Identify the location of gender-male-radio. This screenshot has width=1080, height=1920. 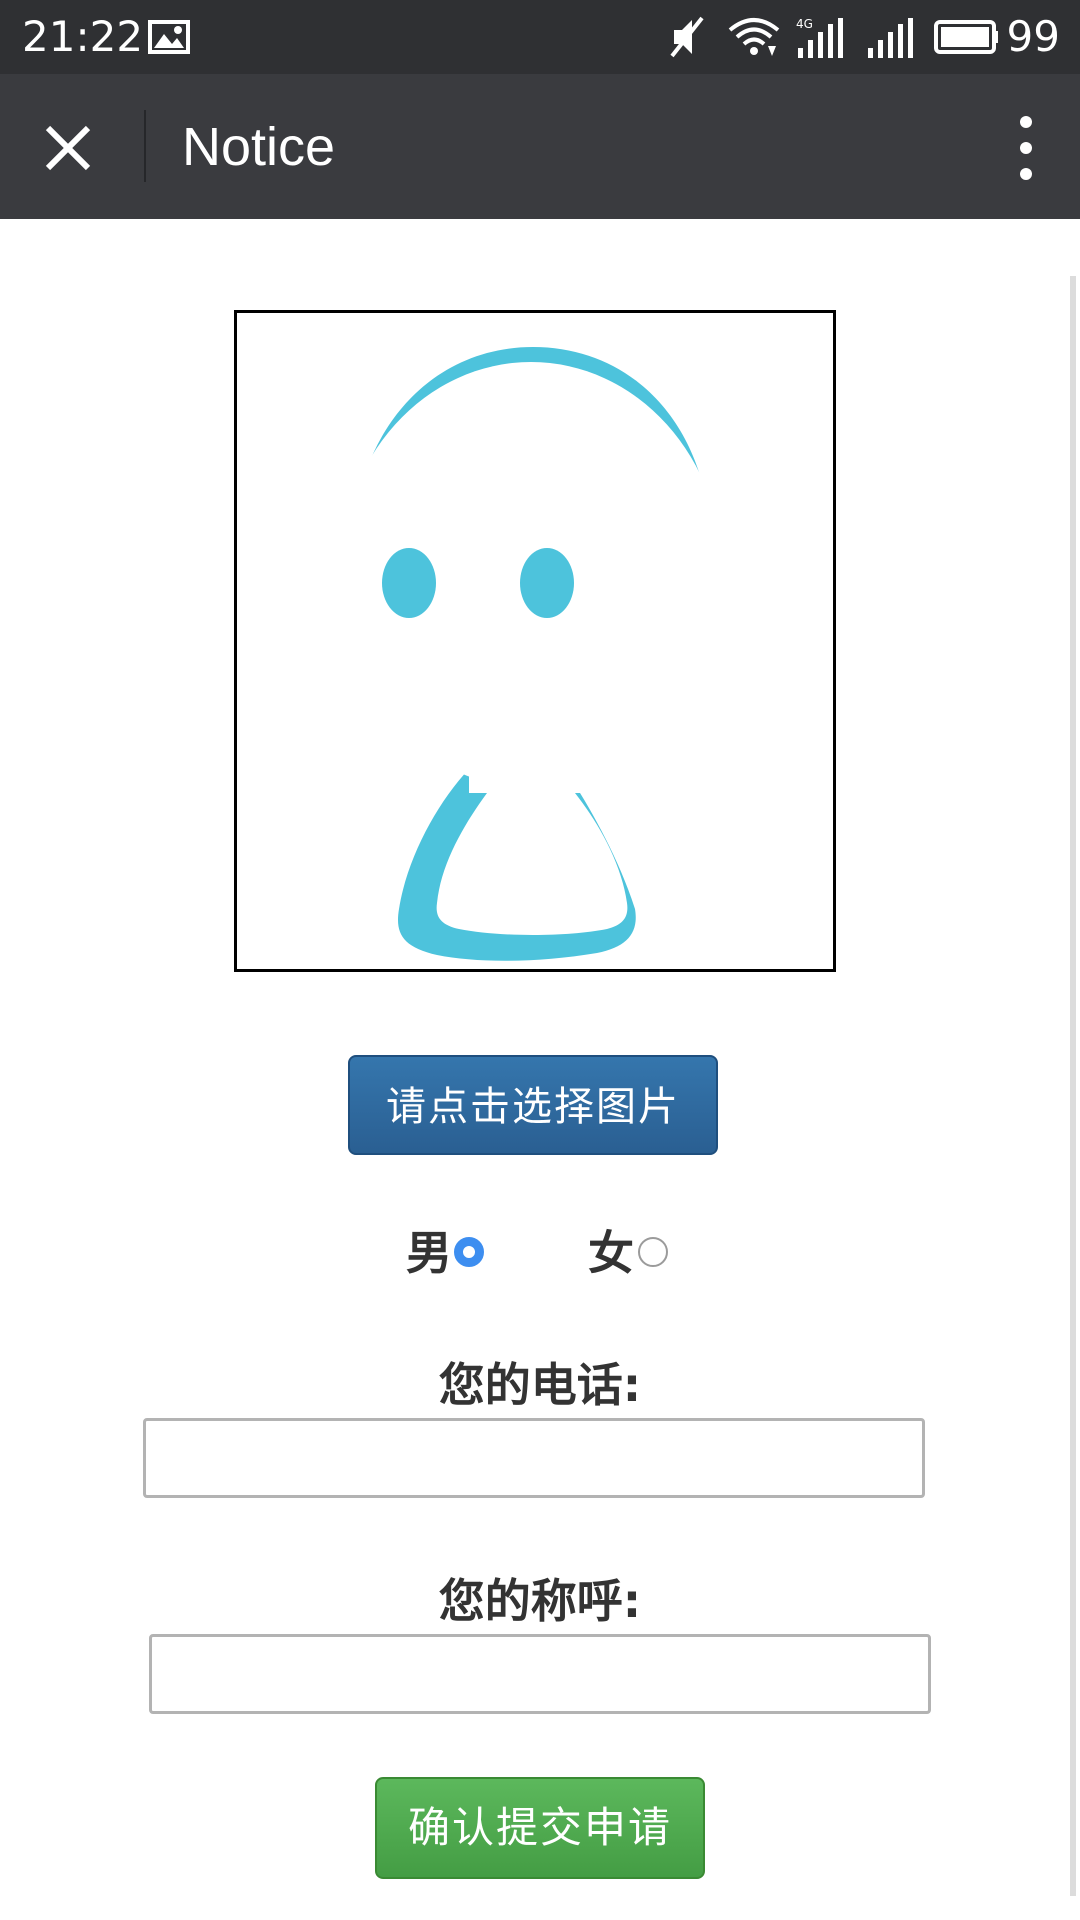
(469, 1252).